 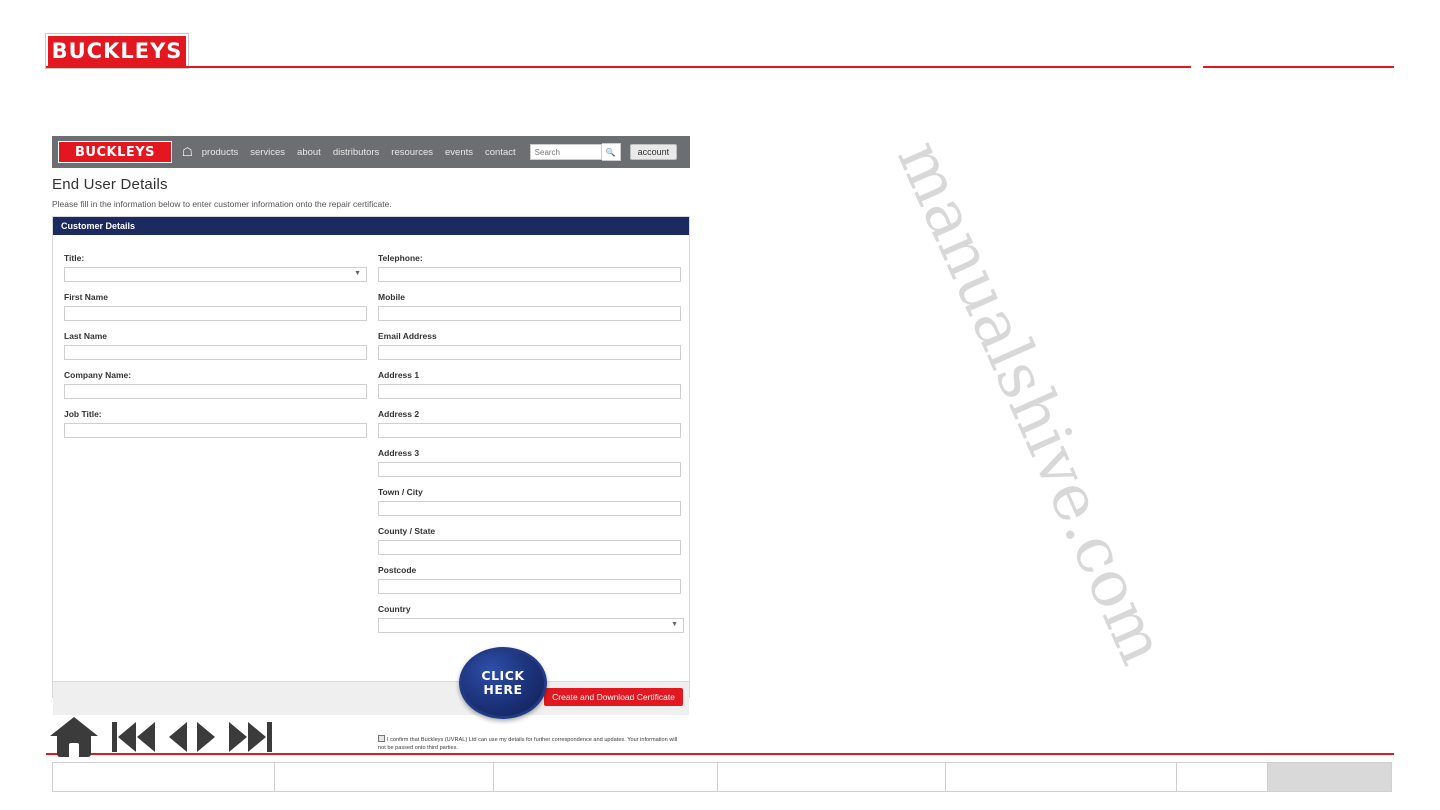 What do you see at coordinates (653, 152) in the screenshot?
I see `account-button: account` at bounding box center [653, 152].